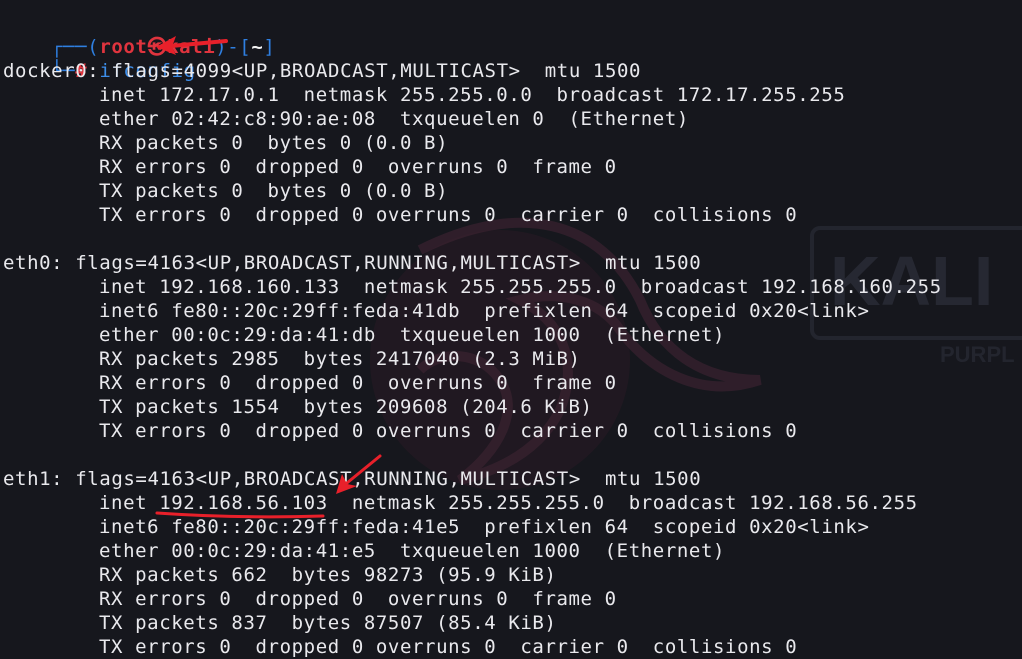 The height and width of the screenshot is (659, 1022). Describe the element at coordinates (274, 191) in the screenshot. I see `docker0-line: TX packets 0 bytes 0 (0.0 B)` at that location.